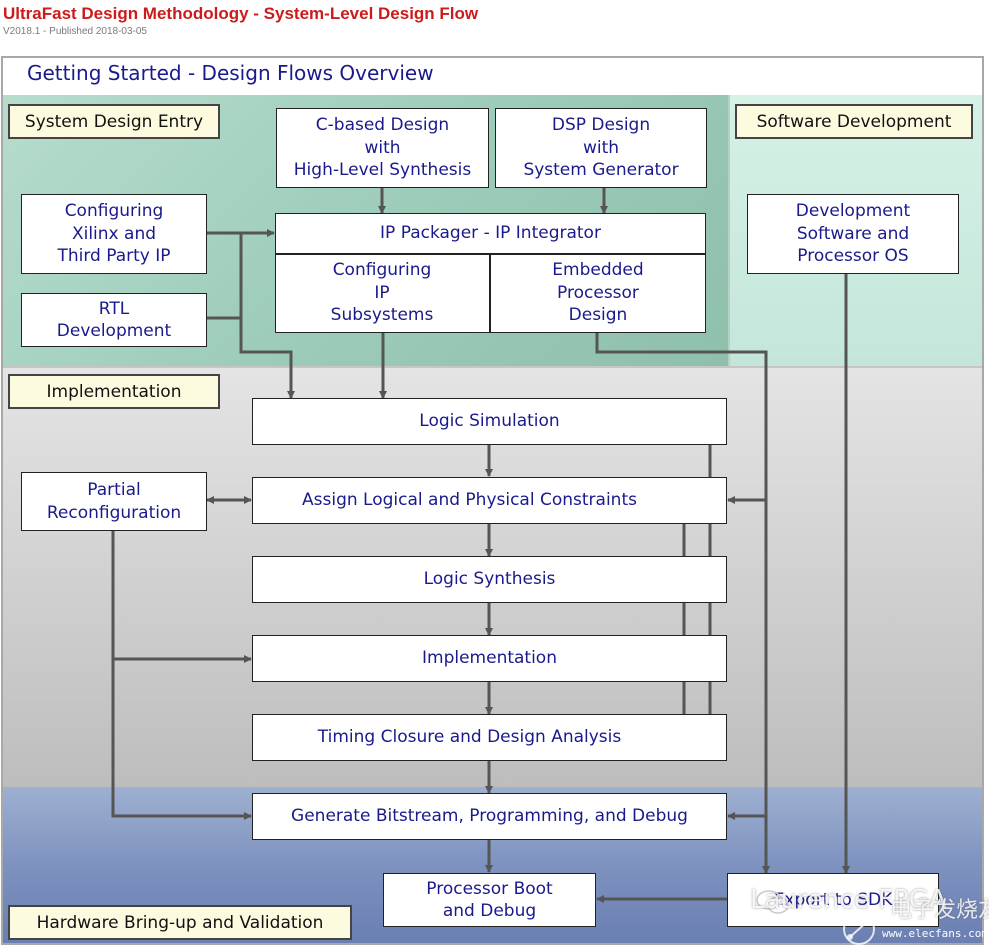  I want to click on node-ip-packager-integrator: IP Packager - IP Integrator, so click(490, 233).